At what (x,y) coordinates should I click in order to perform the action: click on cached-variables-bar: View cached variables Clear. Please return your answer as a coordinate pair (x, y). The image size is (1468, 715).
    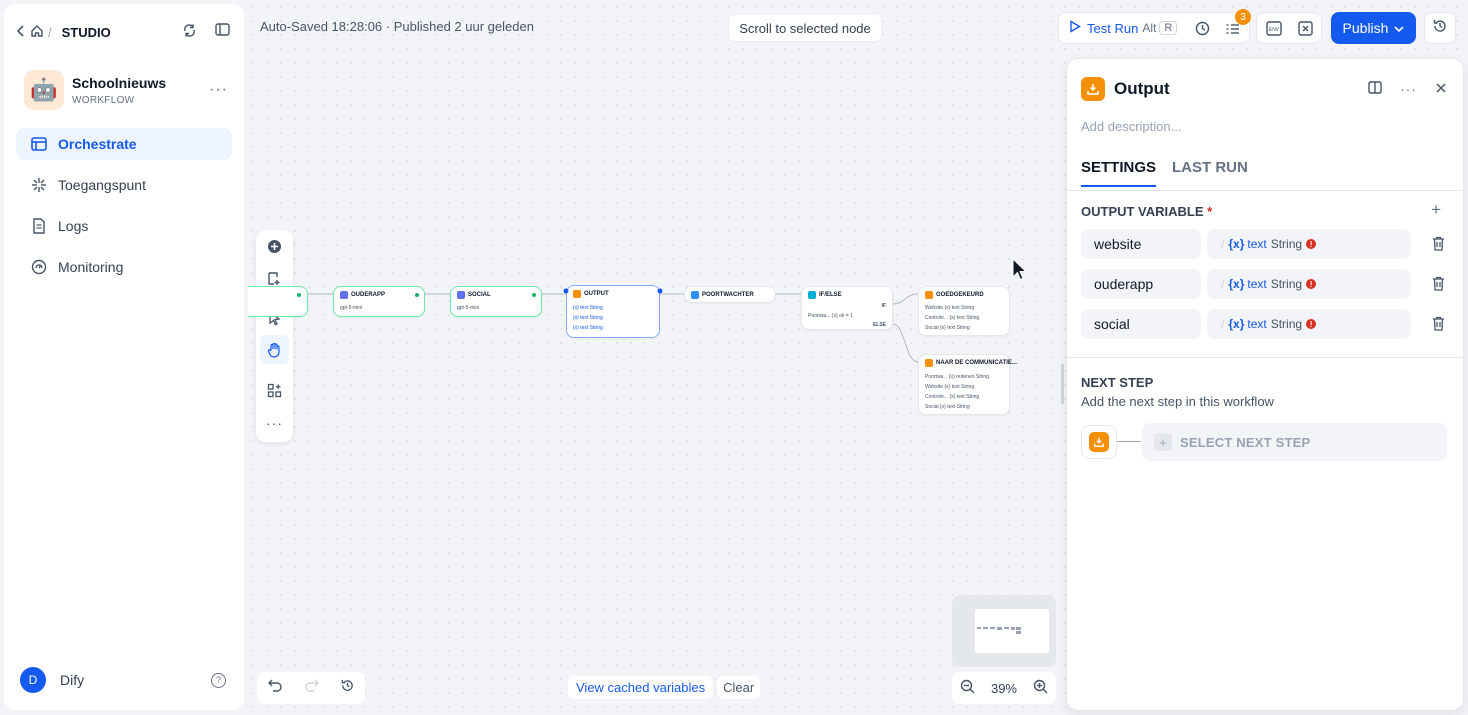
    Looking at the image, I should click on (664, 687).